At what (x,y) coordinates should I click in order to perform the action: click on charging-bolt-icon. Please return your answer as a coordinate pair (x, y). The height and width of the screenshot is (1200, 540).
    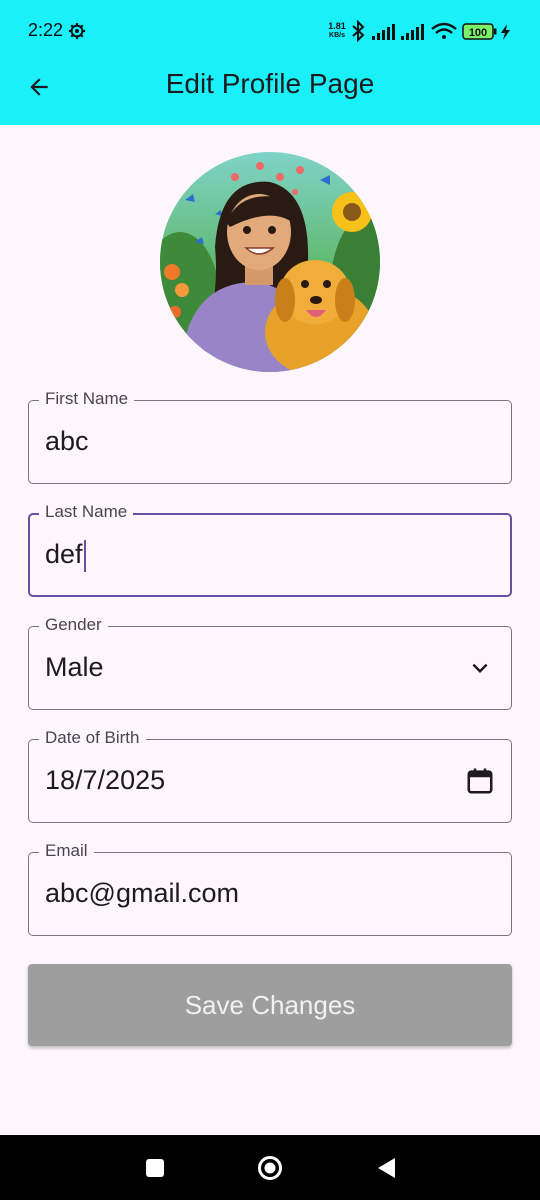
    Looking at the image, I should click on (505, 32).